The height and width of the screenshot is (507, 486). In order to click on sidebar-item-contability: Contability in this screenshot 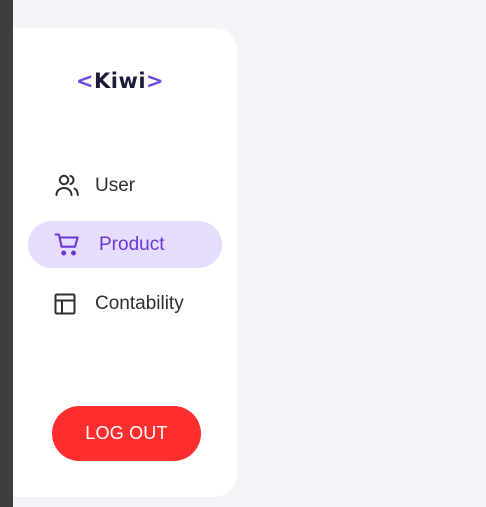, I will do `click(125, 303)`.